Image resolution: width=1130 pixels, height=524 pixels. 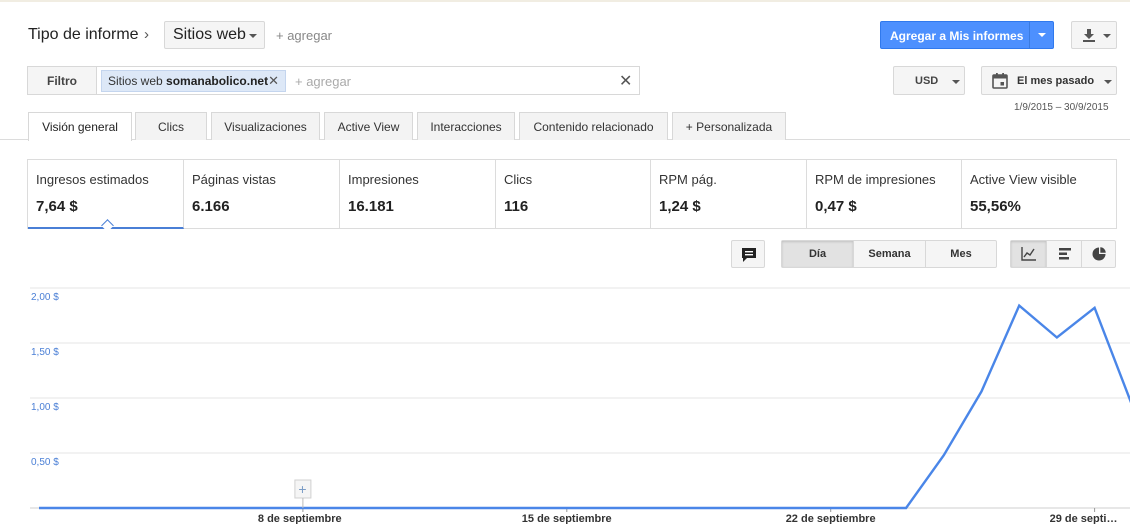 I want to click on metric-label: Impresiones, so click(x=383, y=179).